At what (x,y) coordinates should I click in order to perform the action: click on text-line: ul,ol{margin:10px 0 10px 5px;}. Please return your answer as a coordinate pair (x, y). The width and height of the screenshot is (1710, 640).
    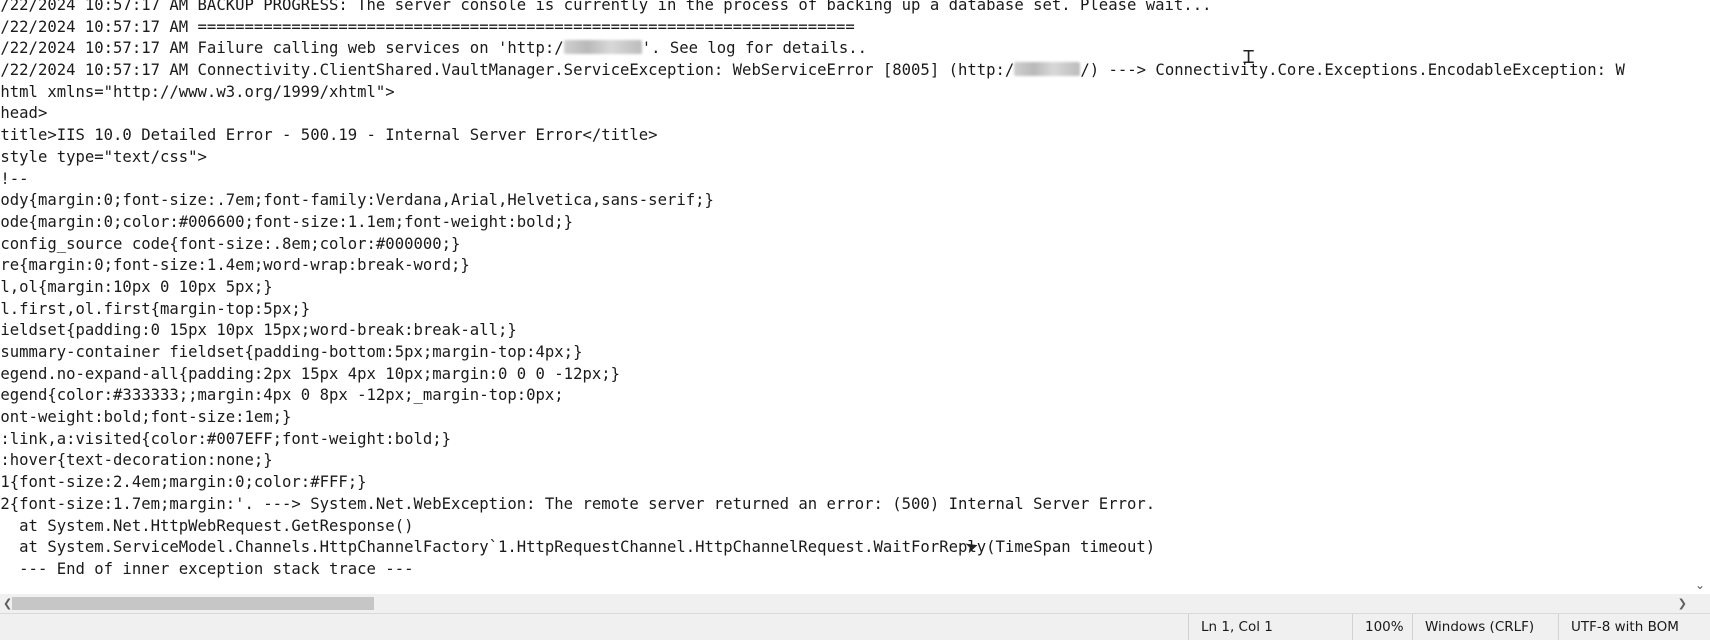
    Looking at the image, I should click on (812, 288).